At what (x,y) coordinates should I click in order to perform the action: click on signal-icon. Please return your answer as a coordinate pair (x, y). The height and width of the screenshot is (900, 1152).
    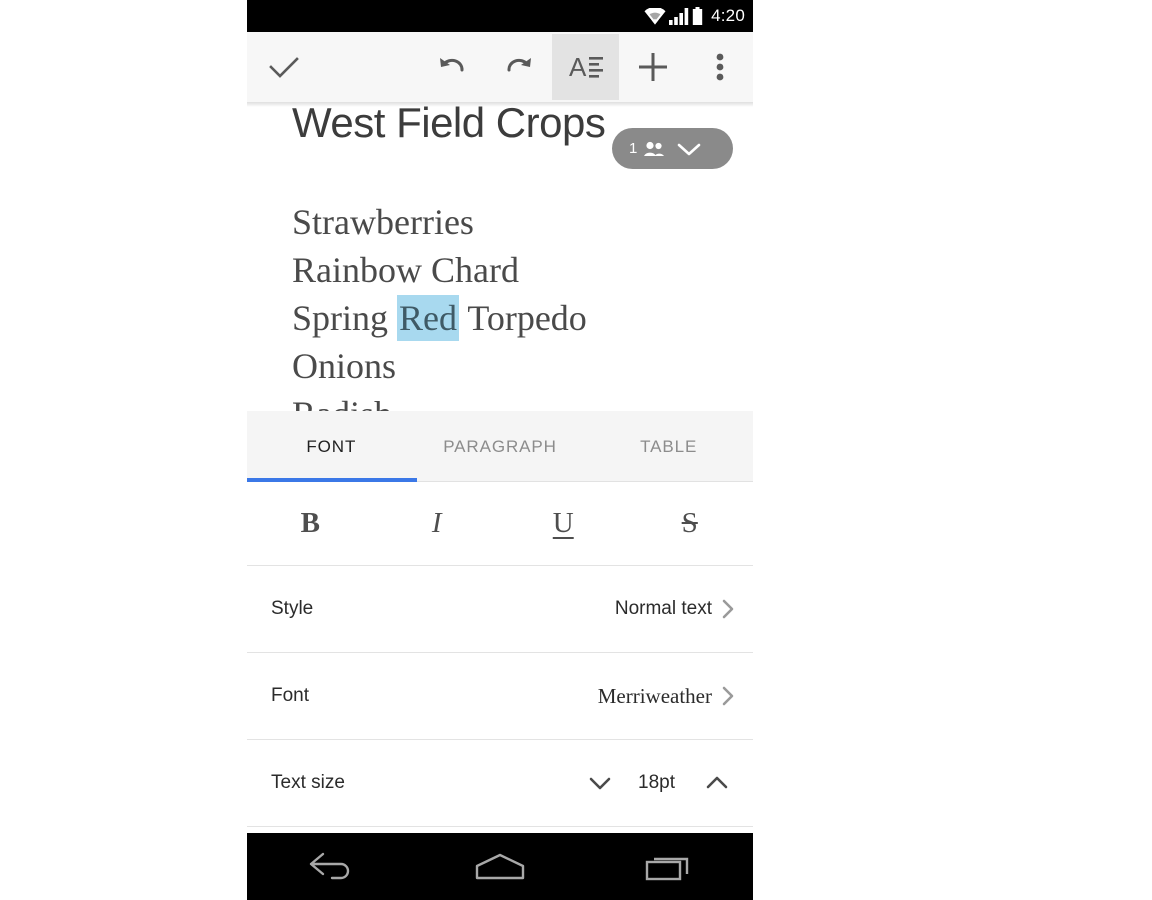
    Looking at the image, I should click on (679, 16).